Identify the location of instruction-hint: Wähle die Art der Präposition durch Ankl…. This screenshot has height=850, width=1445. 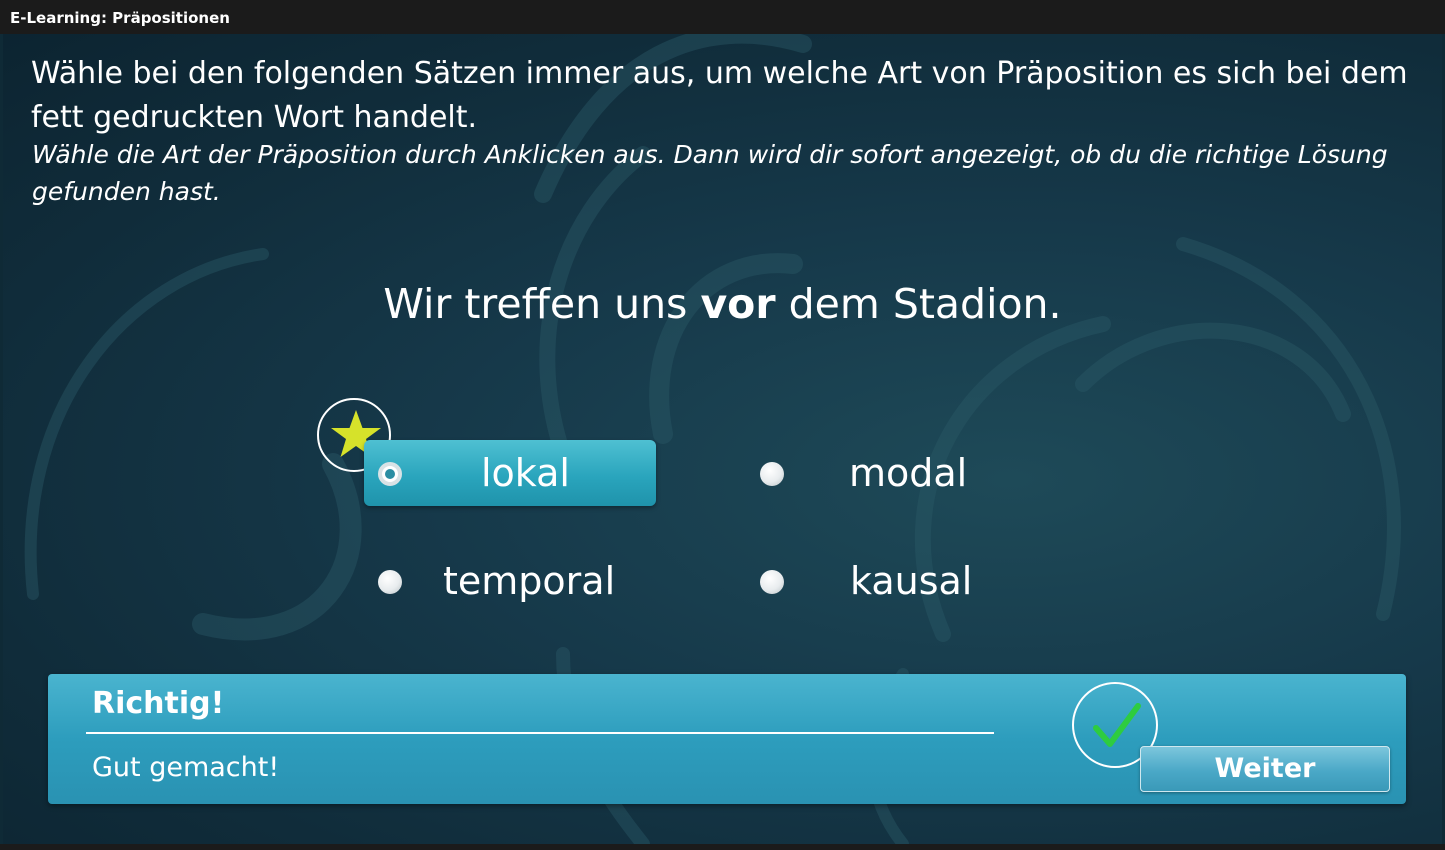
(710, 173).